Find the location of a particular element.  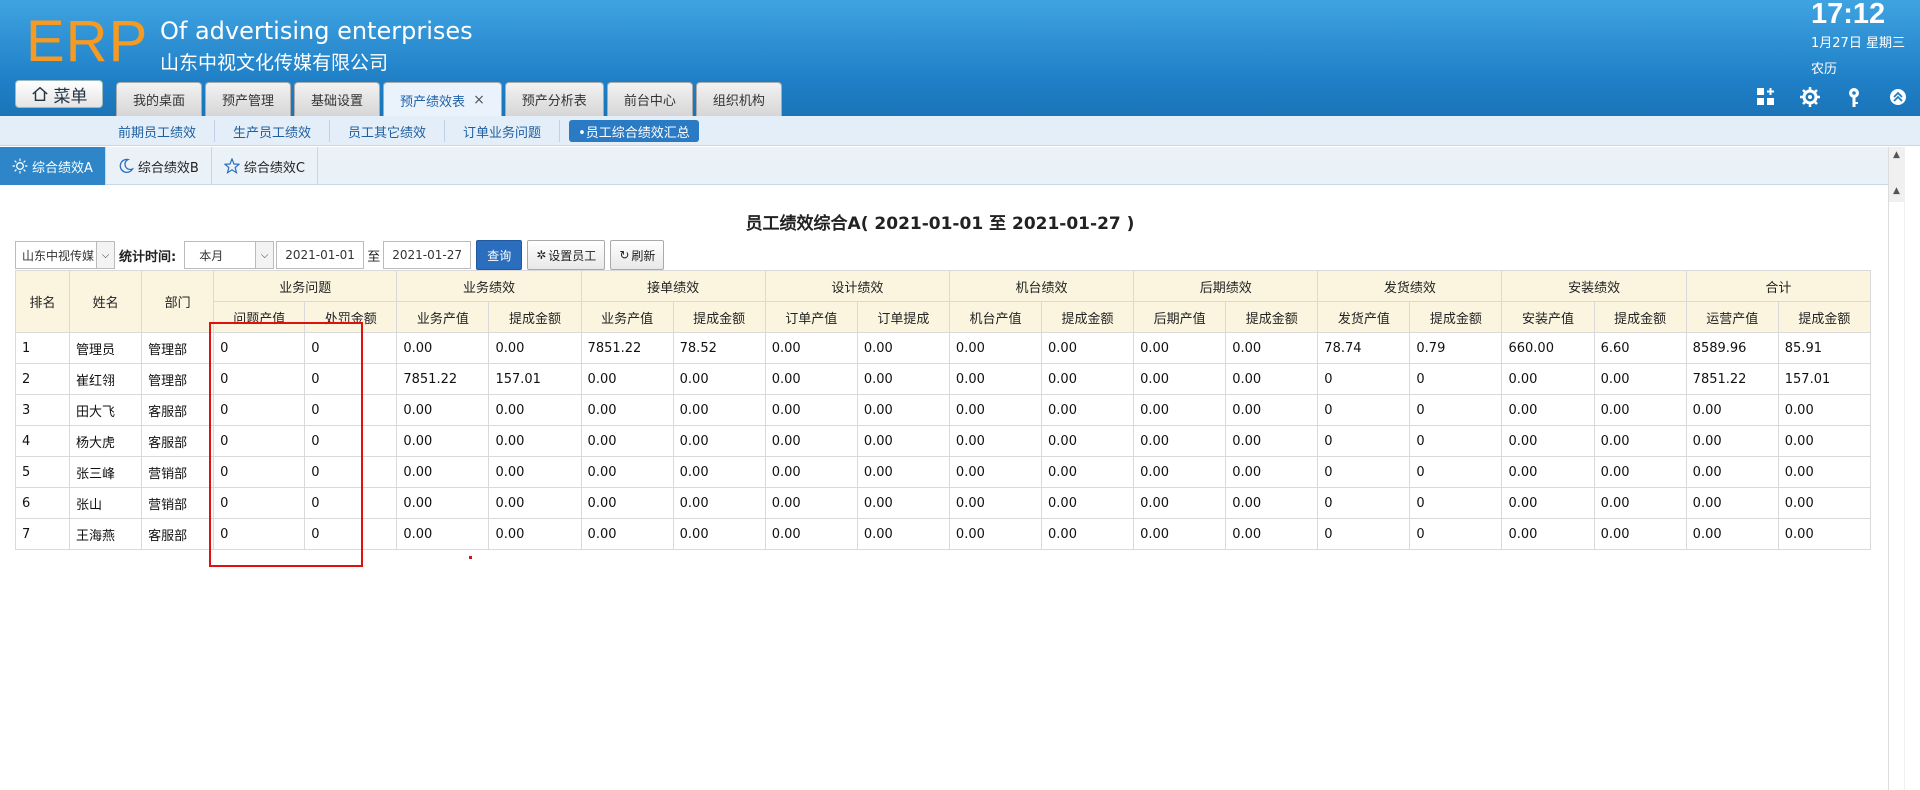

value-cell: 85.91 is located at coordinates (1824, 348).